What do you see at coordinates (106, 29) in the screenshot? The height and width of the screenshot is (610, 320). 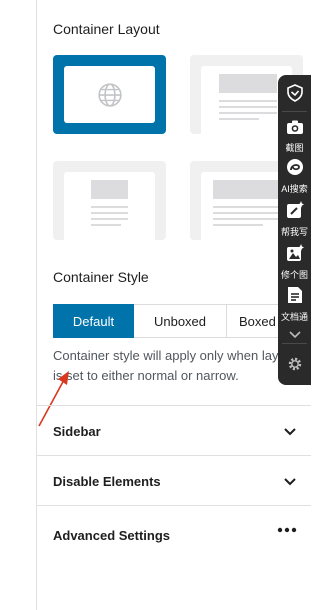 I see `container-layout-title: Container Layout` at bounding box center [106, 29].